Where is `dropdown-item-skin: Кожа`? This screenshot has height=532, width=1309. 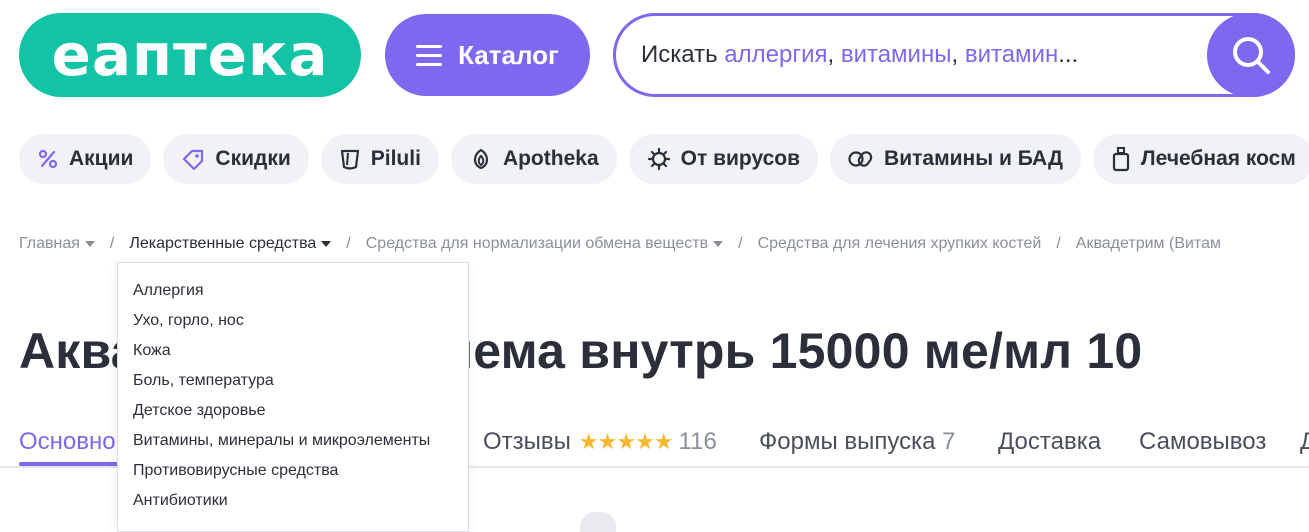 dropdown-item-skin: Кожа is located at coordinates (293, 356).